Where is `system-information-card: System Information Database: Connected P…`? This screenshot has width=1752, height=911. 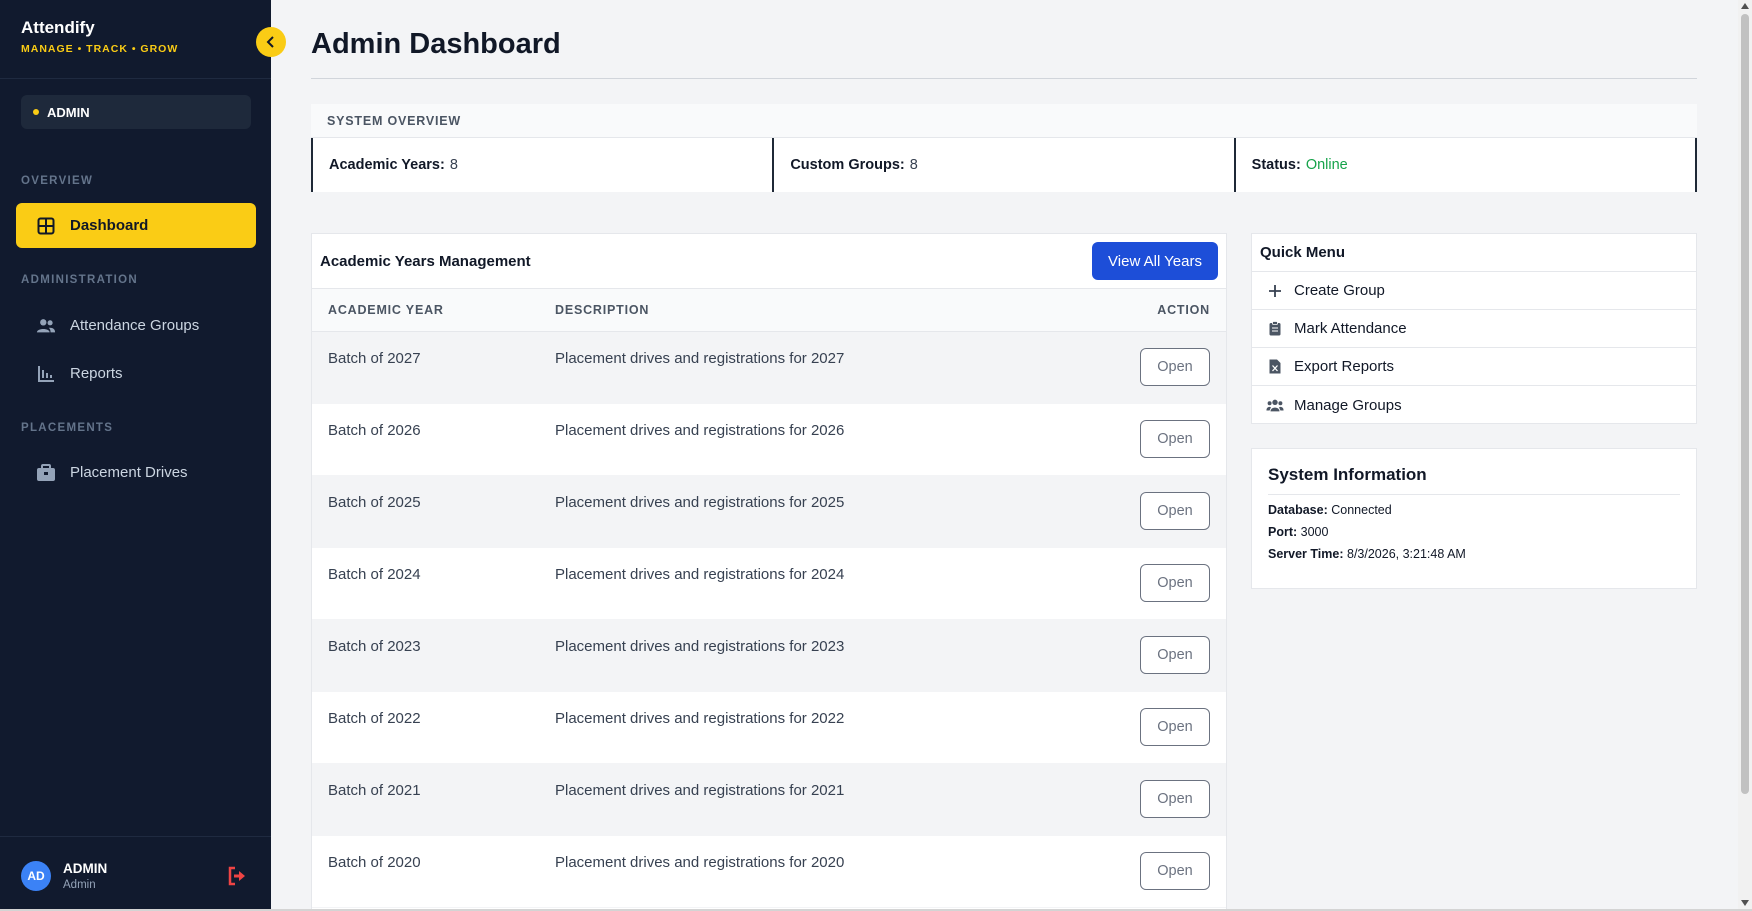
system-information-card: System Information Database: Connected P… is located at coordinates (1474, 518).